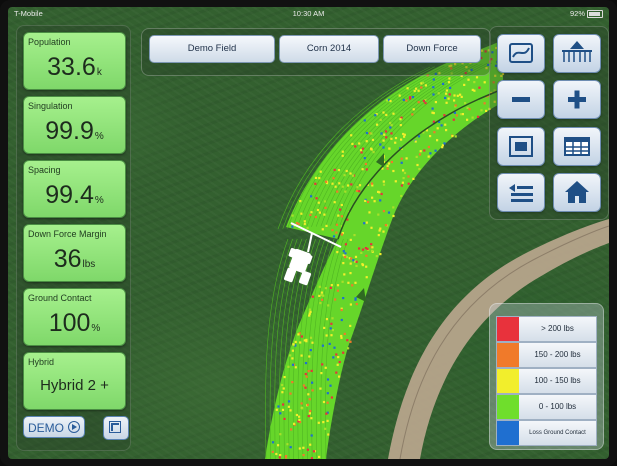 The width and height of the screenshot is (617, 466). Describe the element at coordinates (74, 67) in the screenshot. I see `metric-value: 33.6k` at that location.